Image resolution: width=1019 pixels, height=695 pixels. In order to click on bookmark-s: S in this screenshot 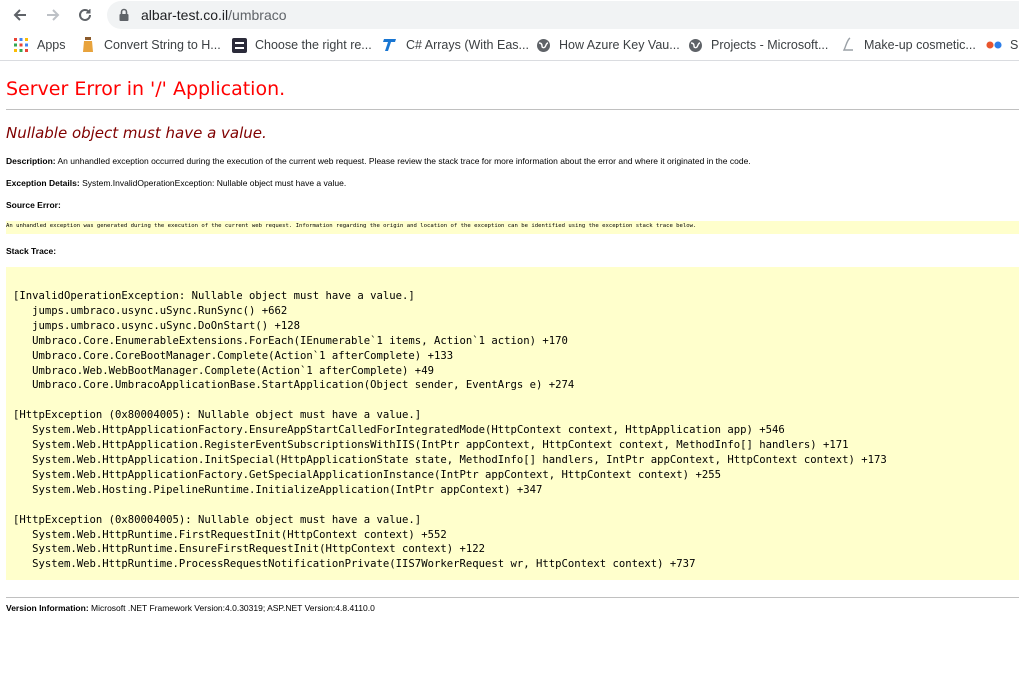, I will do `click(1002, 45)`.